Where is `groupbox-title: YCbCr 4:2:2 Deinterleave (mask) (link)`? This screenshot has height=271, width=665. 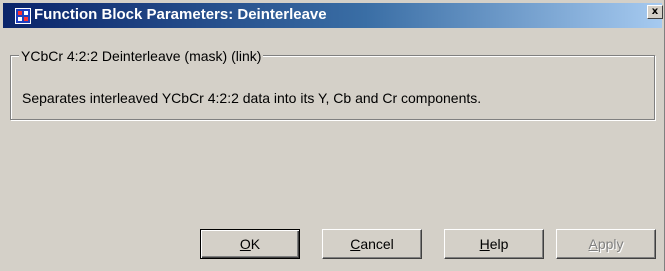 groupbox-title: YCbCr 4:2:2 Deinterleave (mask) (link) is located at coordinates (141, 56).